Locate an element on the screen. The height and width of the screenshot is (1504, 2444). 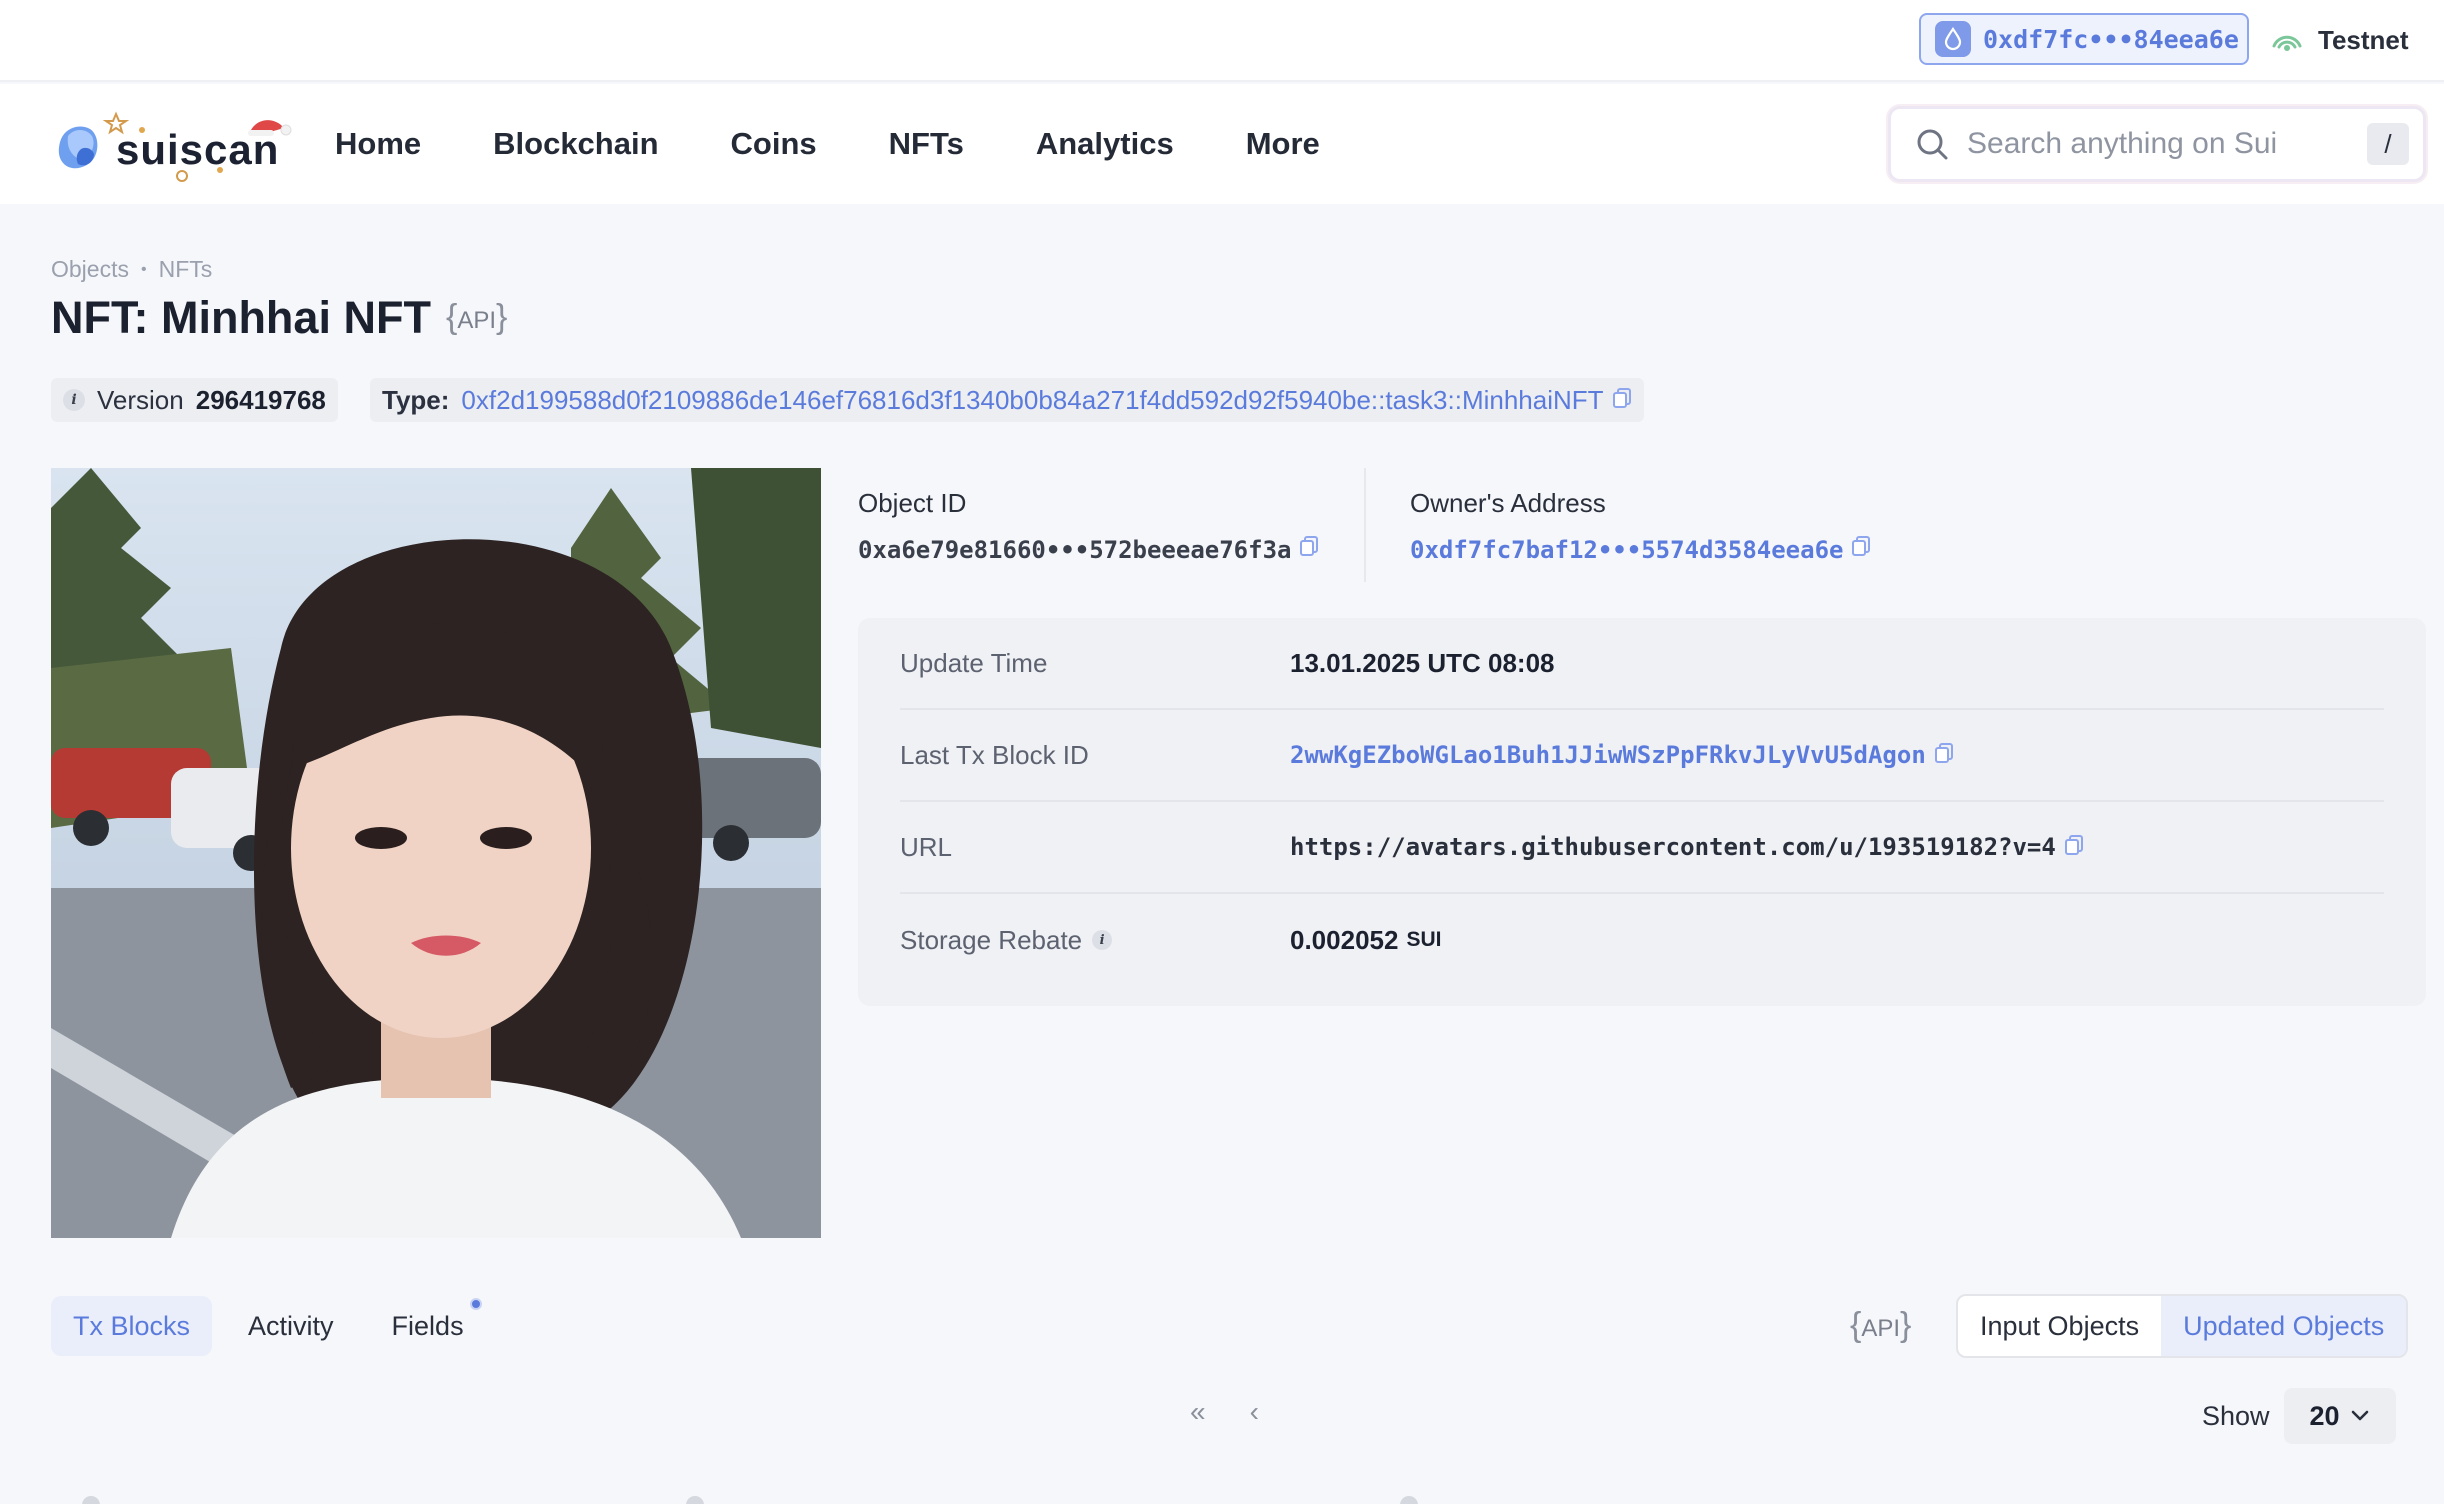
search-input is located at coordinates (2167, 144).